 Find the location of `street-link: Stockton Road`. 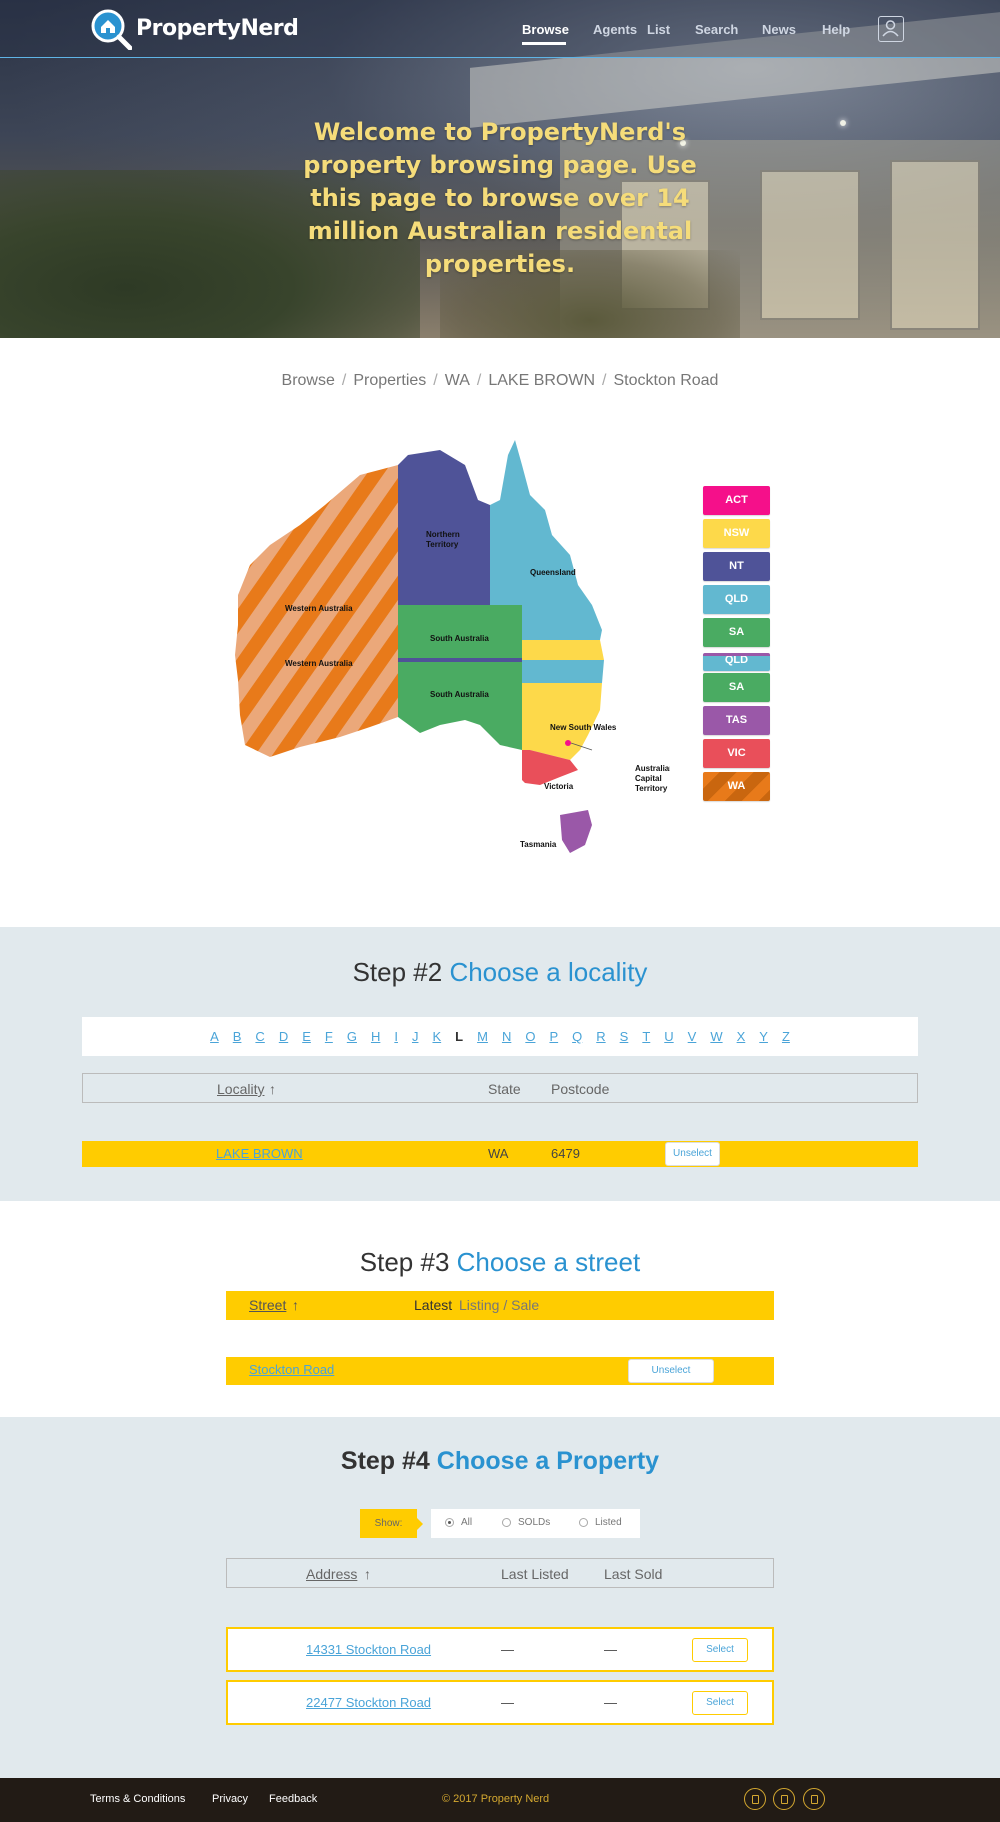

street-link: Stockton Road is located at coordinates (291, 1369).